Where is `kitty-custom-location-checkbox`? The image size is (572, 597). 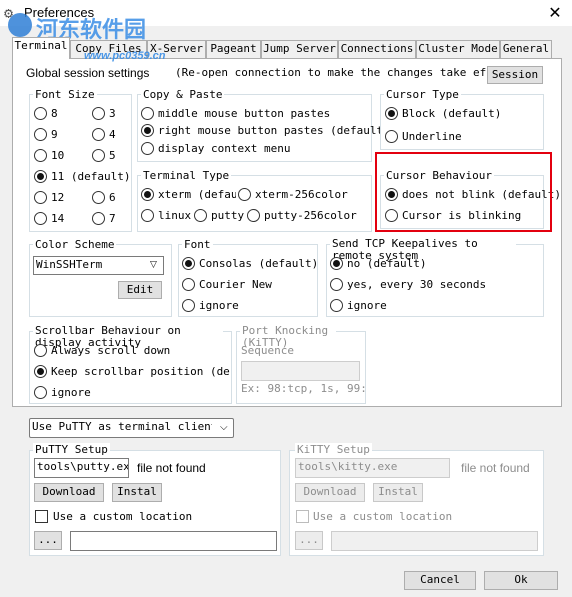 kitty-custom-location-checkbox is located at coordinates (302, 516).